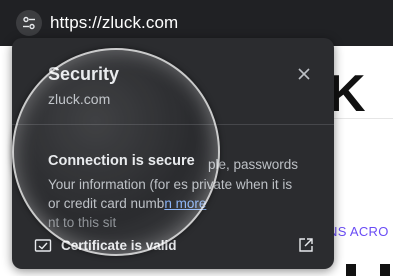  What do you see at coordinates (106, 203) in the screenshot?
I see `connection-desc-line3-prefix: or credit card numb` at bounding box center [106, 203].